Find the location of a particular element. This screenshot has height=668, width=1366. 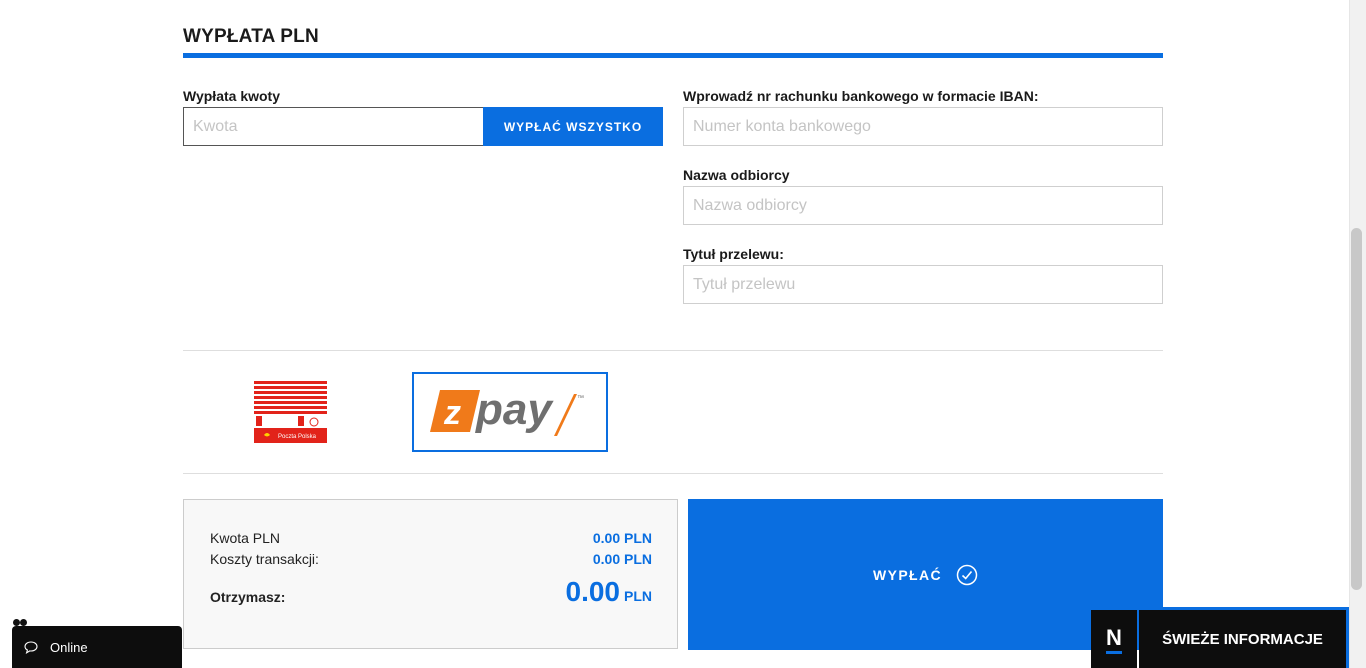

divider-top is located at coordinates (673, 350).